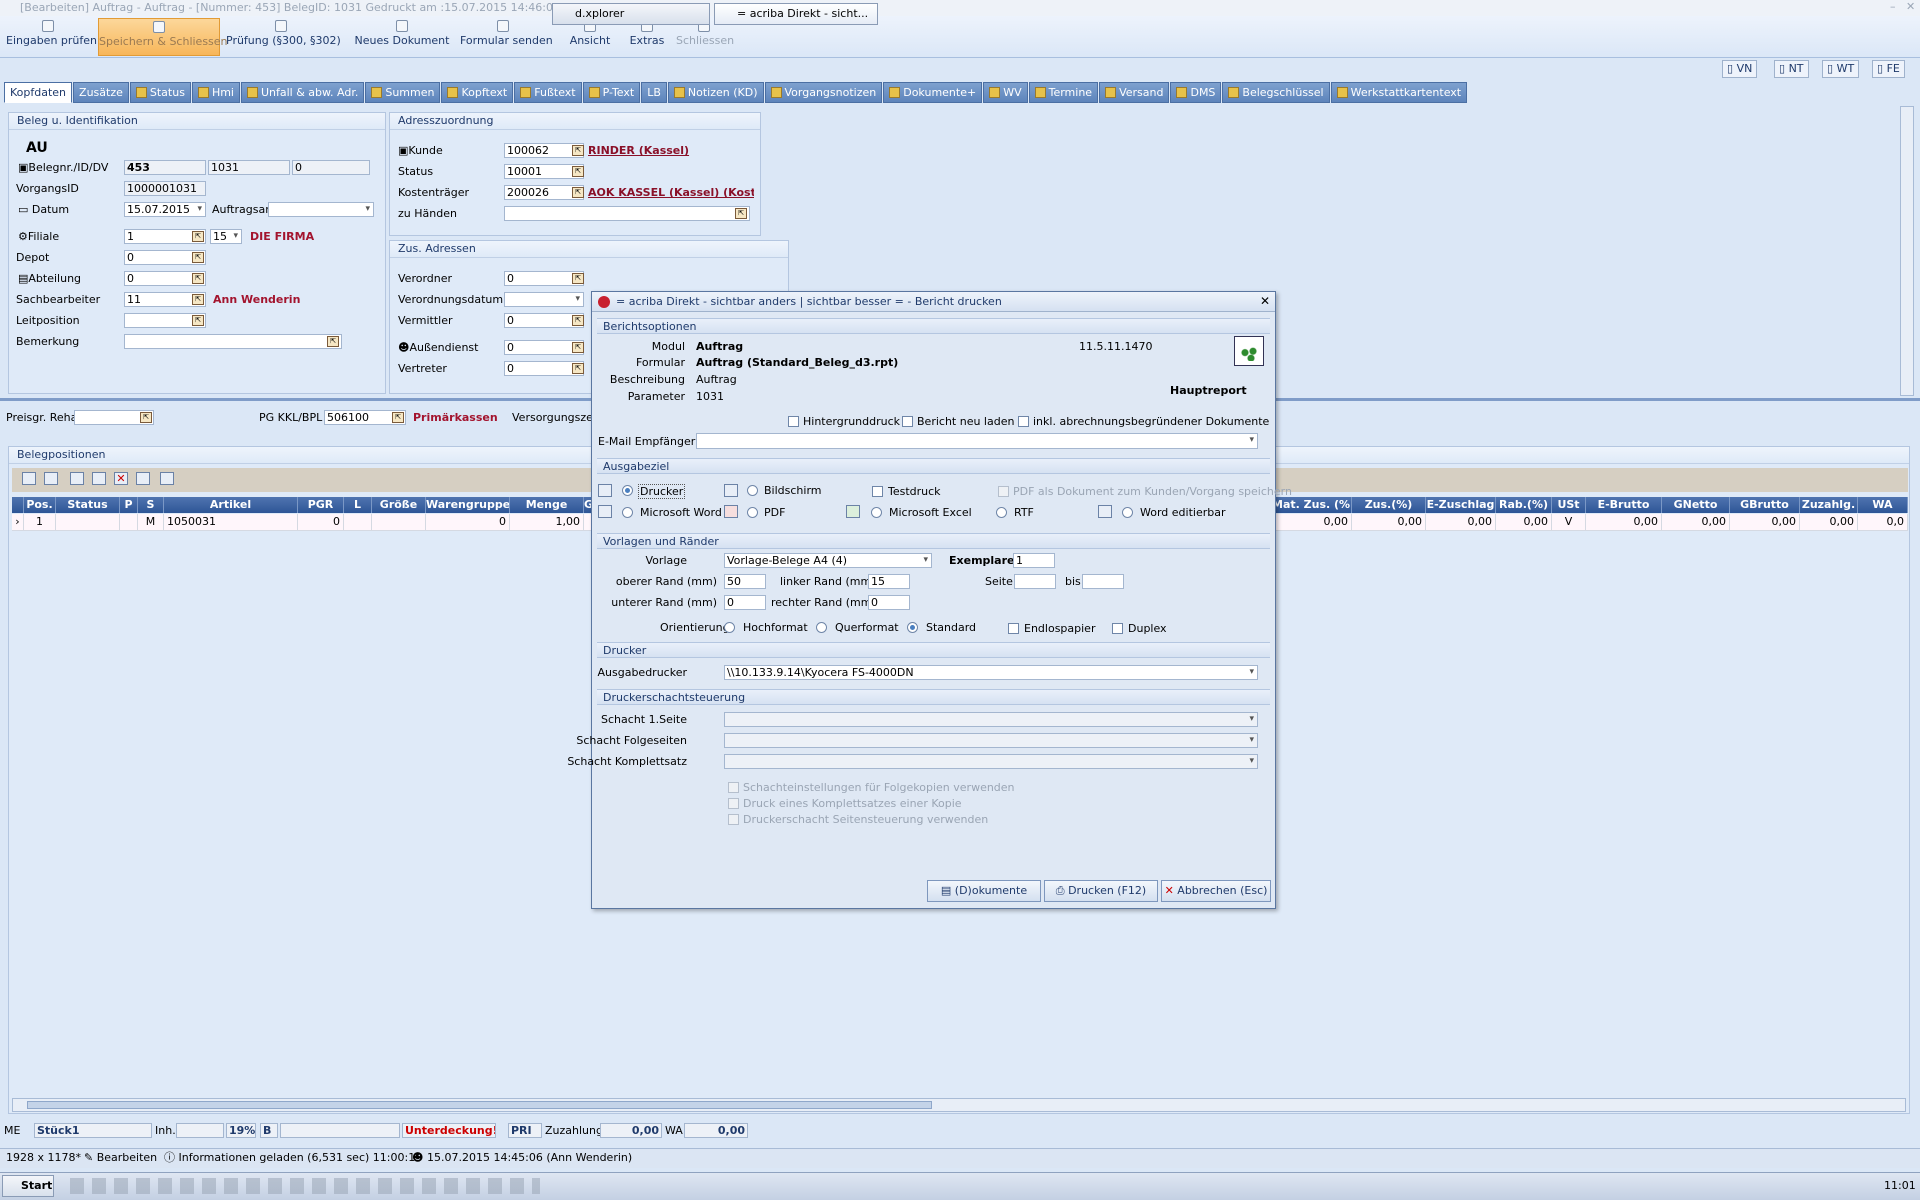  I want to click on inkl-checkbox, so click(1023, 421).